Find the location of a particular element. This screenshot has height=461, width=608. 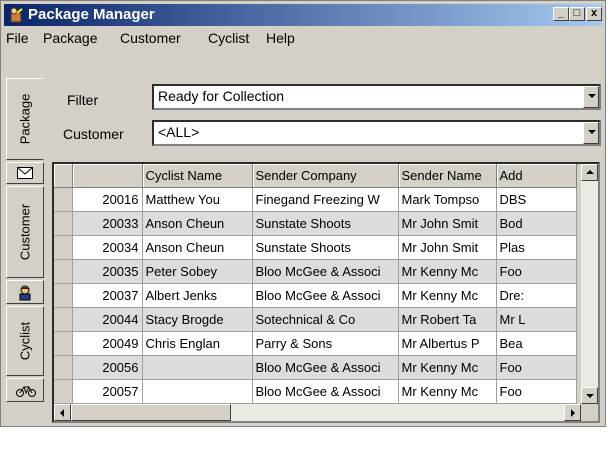

filter-dropdown-button is located at coordinates (591, 97).